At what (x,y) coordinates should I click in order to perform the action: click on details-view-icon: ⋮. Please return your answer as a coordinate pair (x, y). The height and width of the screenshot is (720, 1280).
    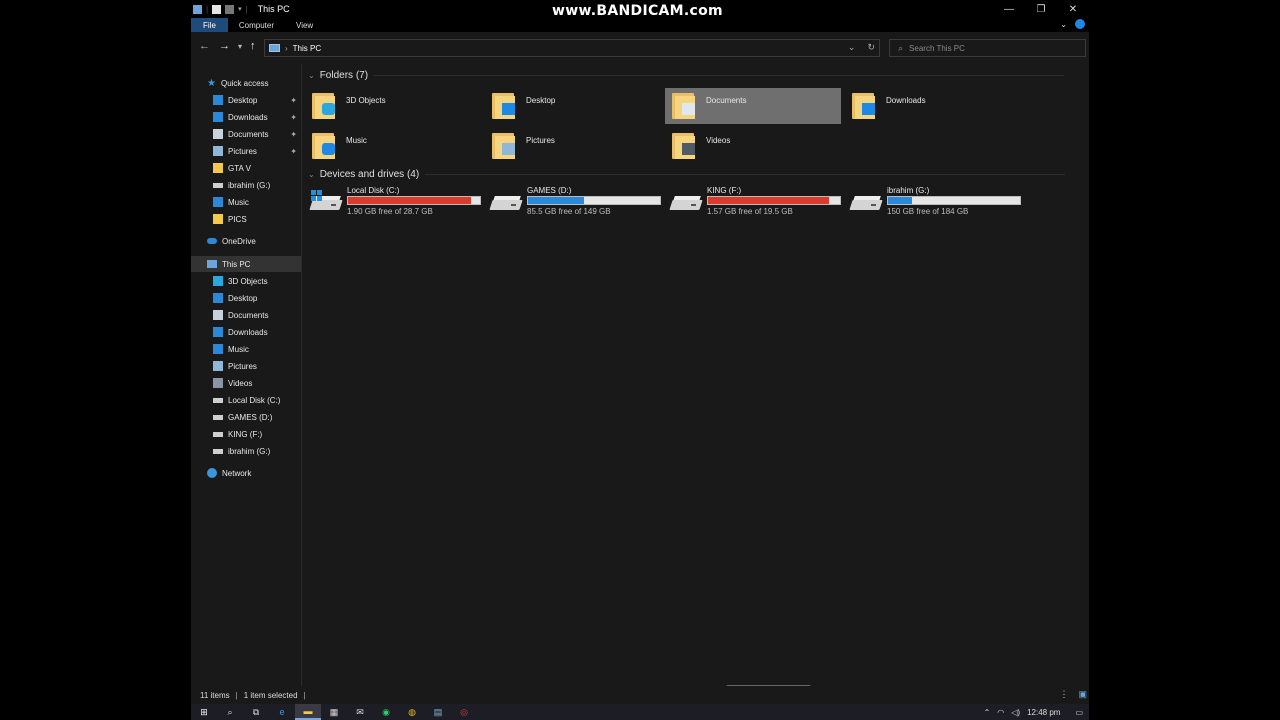
    Looking at the image, I should click on (1063, 694).